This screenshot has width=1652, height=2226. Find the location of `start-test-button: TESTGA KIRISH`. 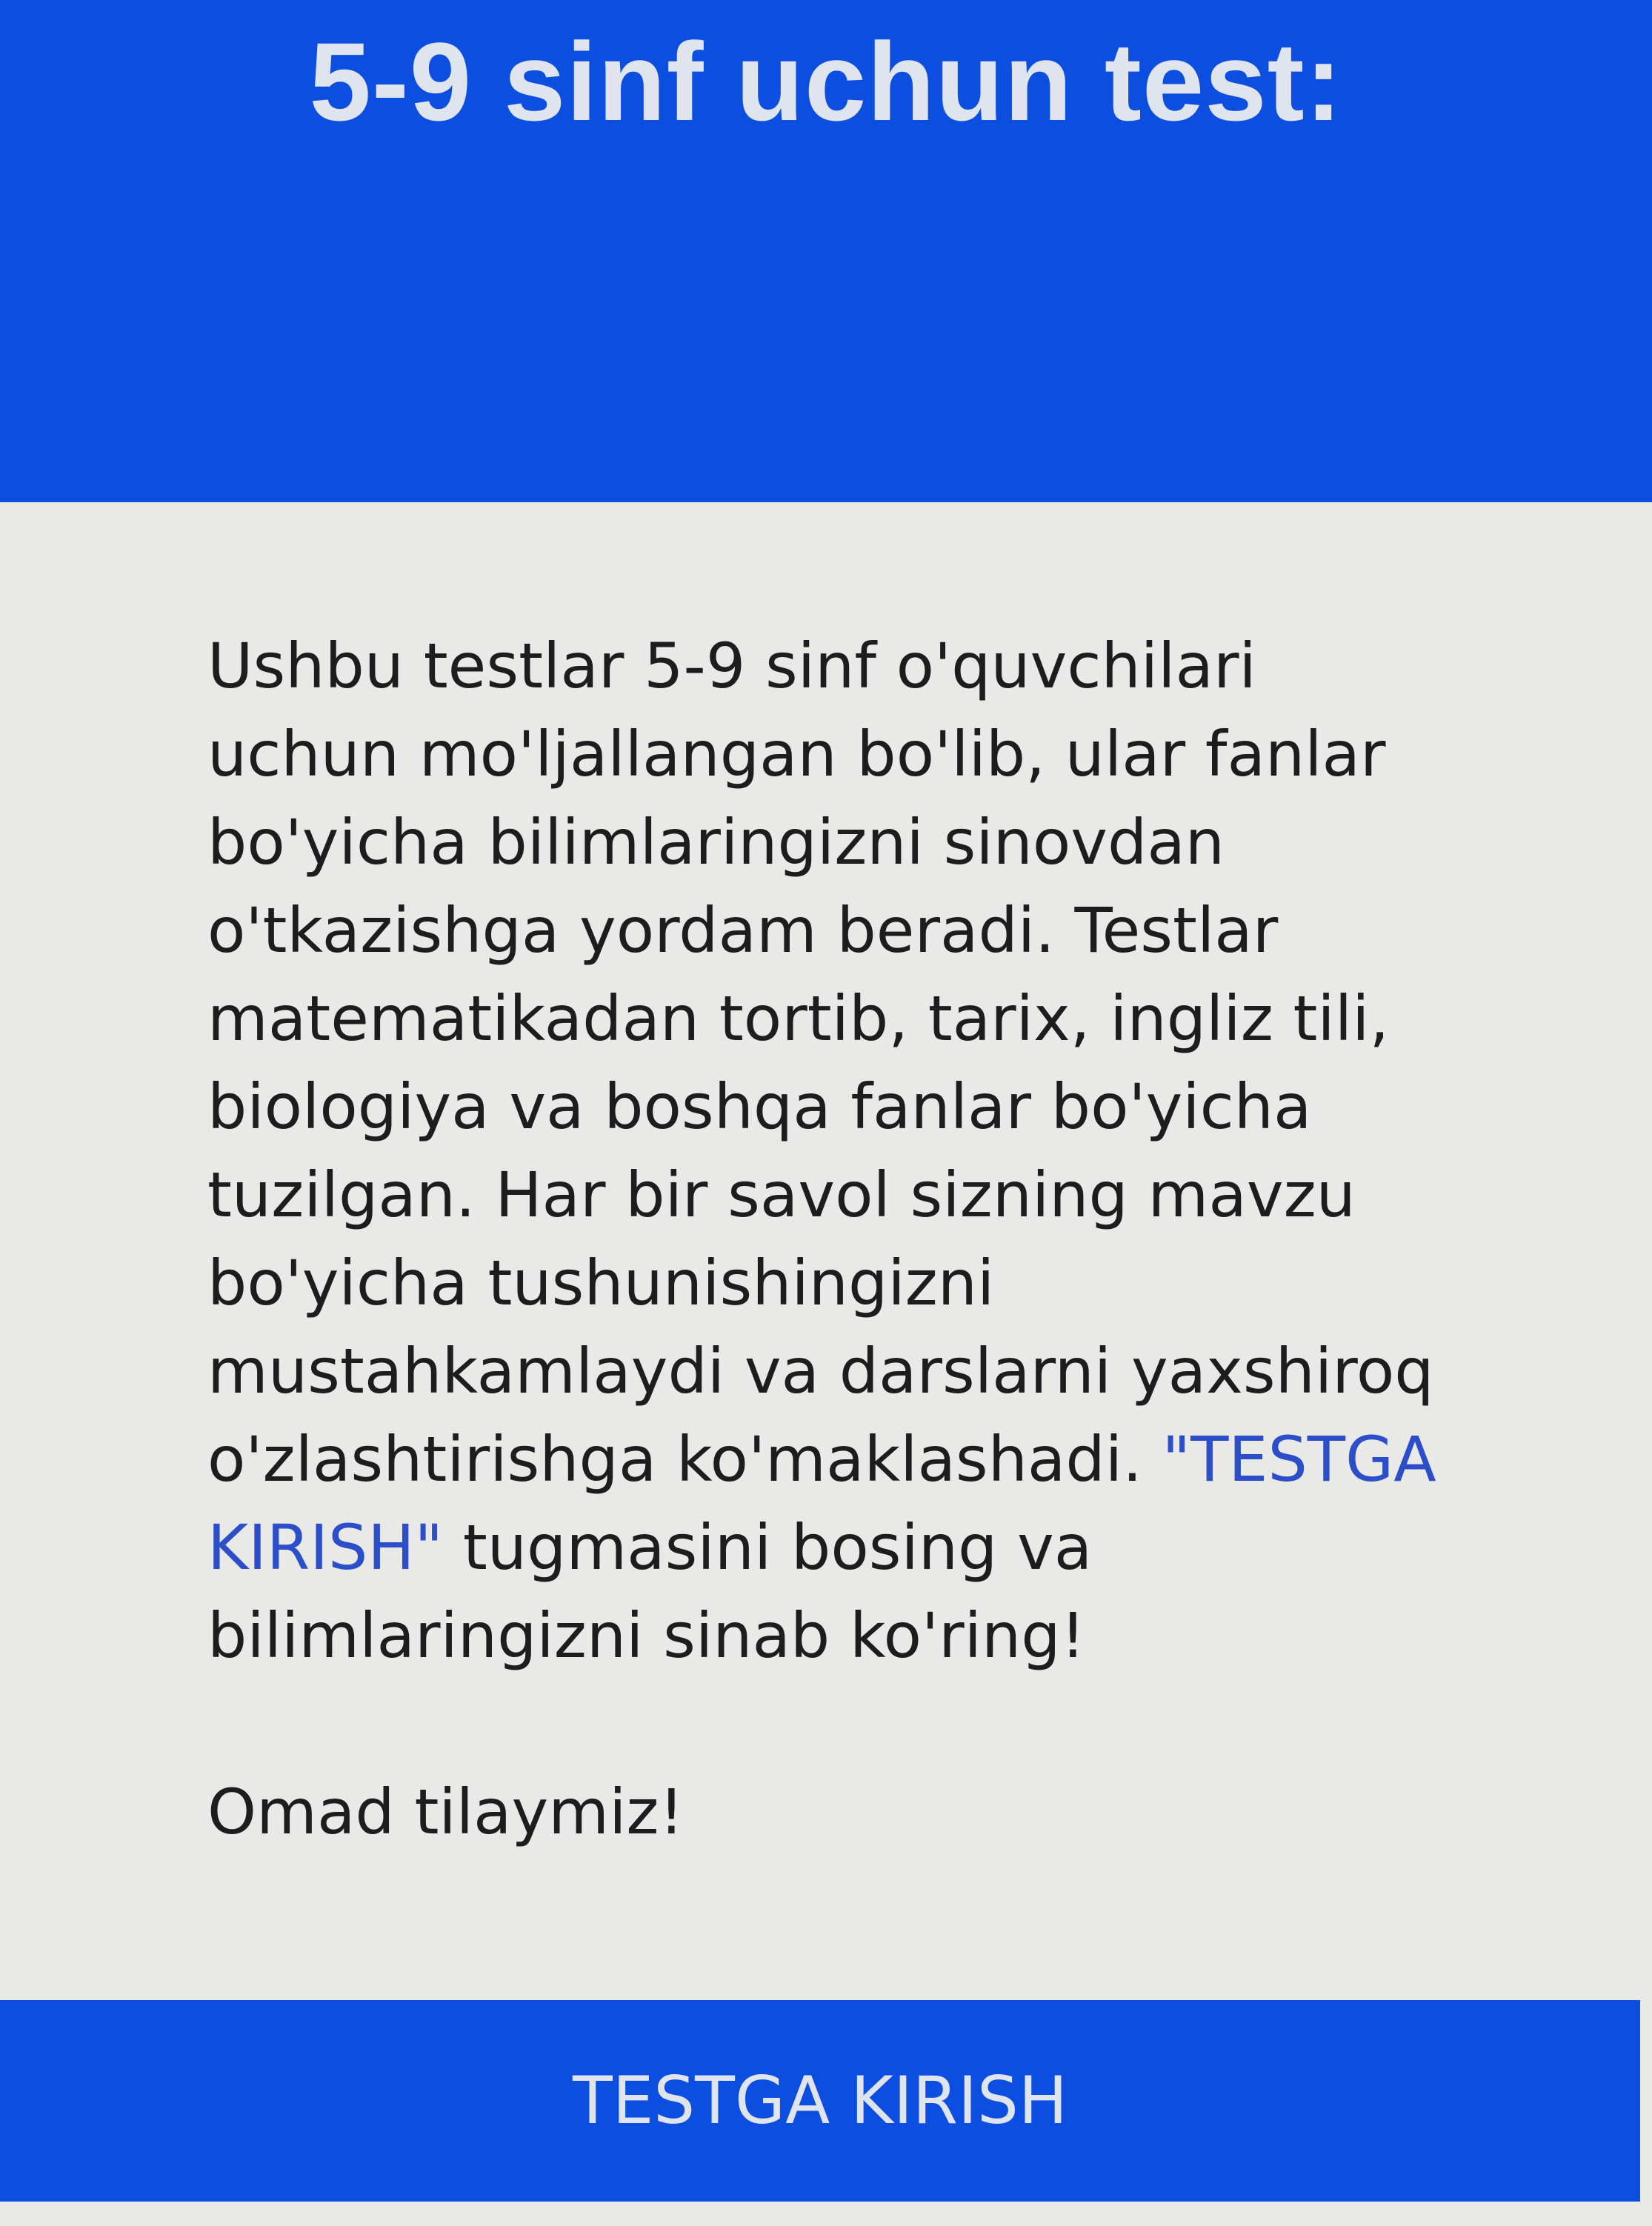

start-test-button: TESTGA KIRISH is located at coordinates (820, 2101).